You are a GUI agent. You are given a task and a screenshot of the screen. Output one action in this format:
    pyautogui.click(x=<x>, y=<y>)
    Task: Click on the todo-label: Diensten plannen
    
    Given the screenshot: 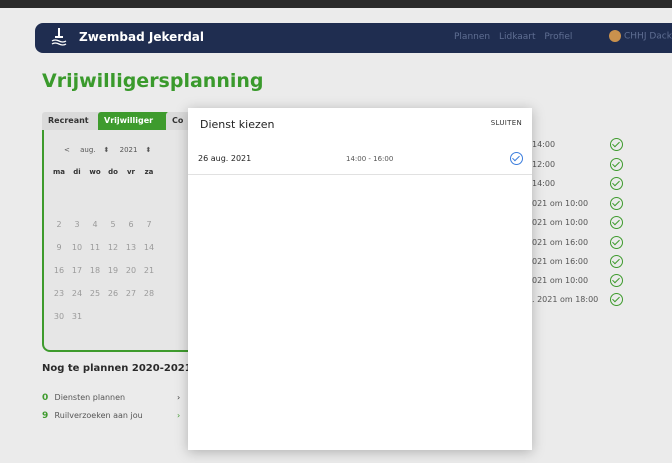 What is the action you would take?
    pyautogui.click(x=90, y=397)
    